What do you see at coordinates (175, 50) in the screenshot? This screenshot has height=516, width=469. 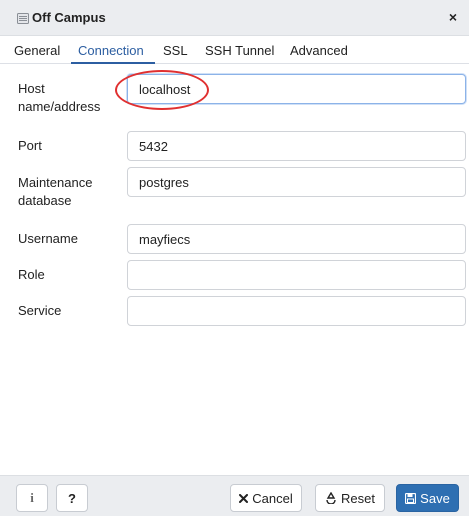 I see `tab-ssl: SSL` at bounding box center [175, 50].